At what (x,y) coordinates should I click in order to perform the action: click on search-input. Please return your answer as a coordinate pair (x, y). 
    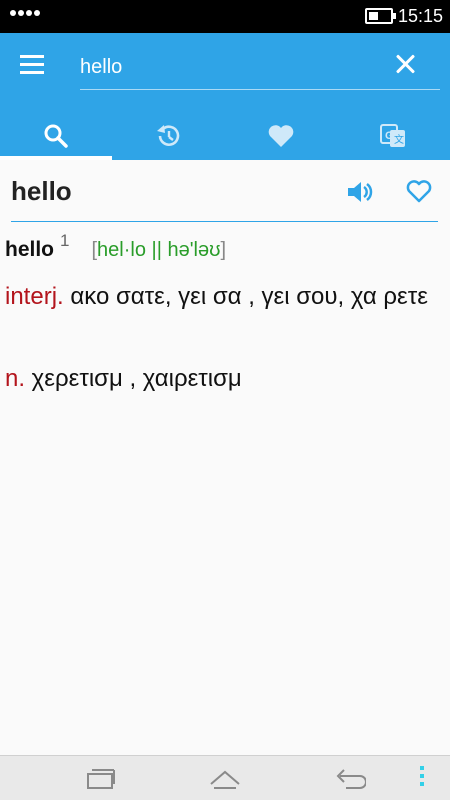
    Looking at the image, I should click on (230, 67).